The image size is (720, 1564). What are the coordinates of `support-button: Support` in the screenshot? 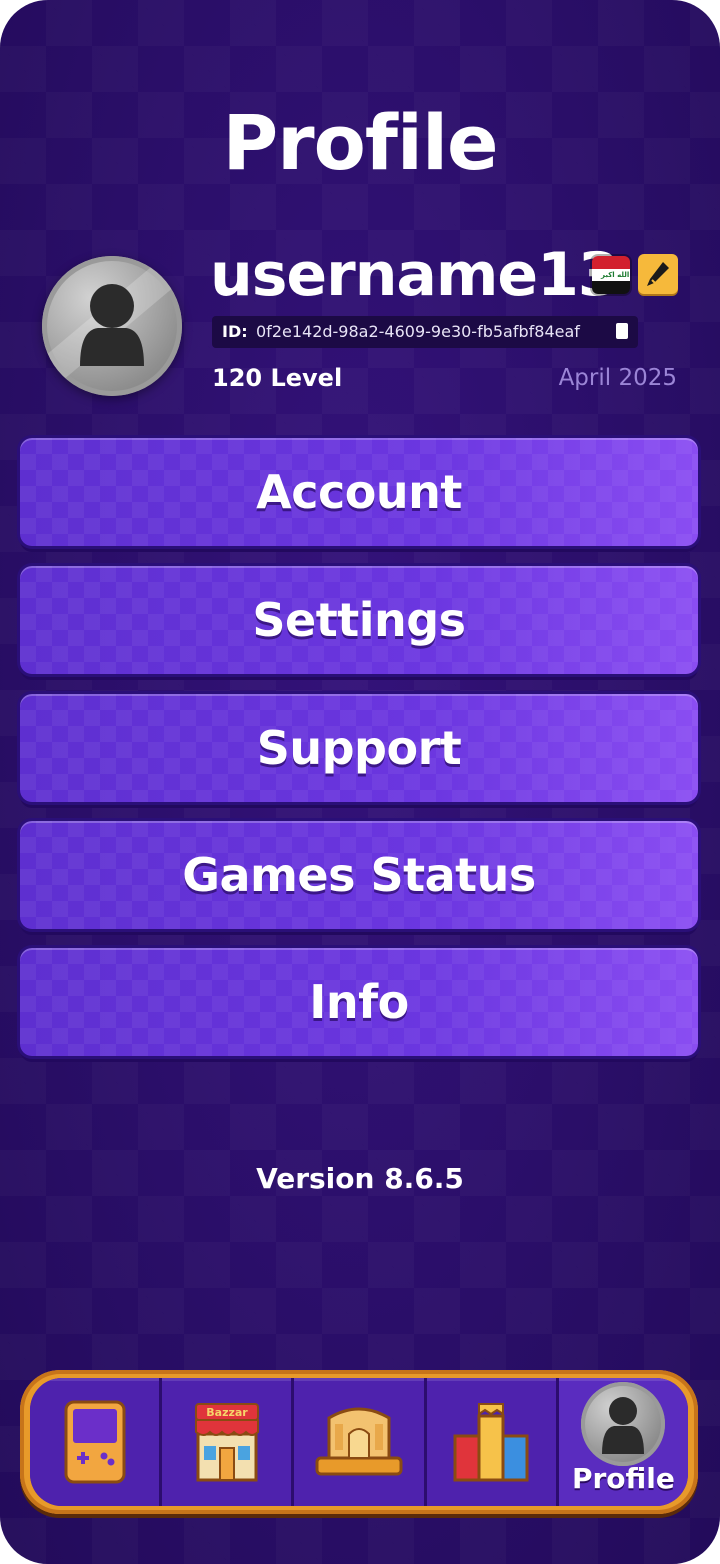 It's located at (359, 748).